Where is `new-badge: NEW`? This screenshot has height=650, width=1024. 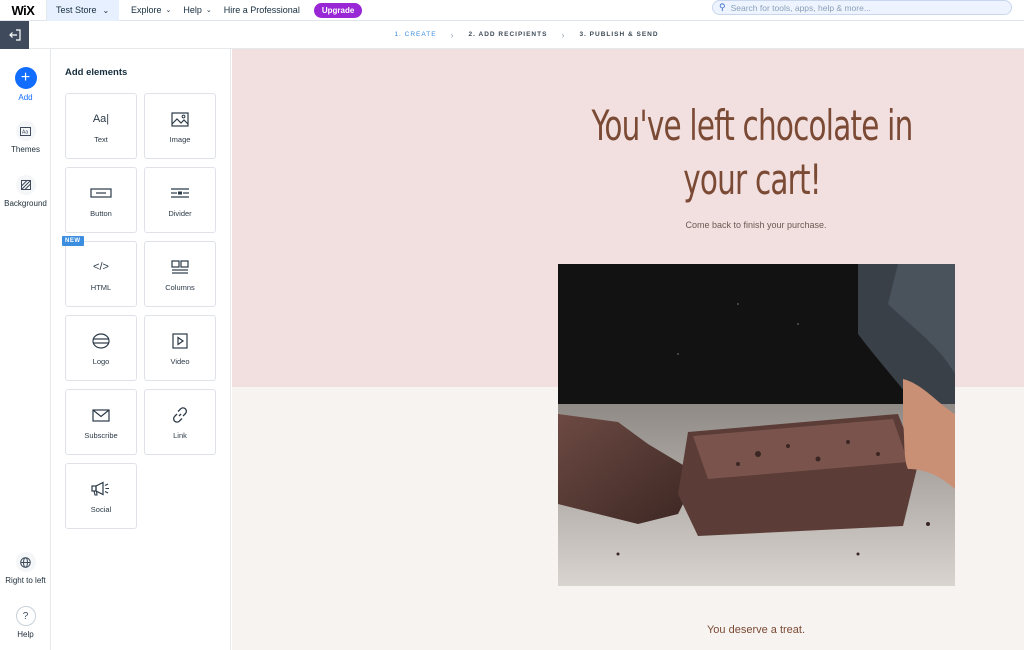 new-badge: NEW is located at coordinates (73, 241).